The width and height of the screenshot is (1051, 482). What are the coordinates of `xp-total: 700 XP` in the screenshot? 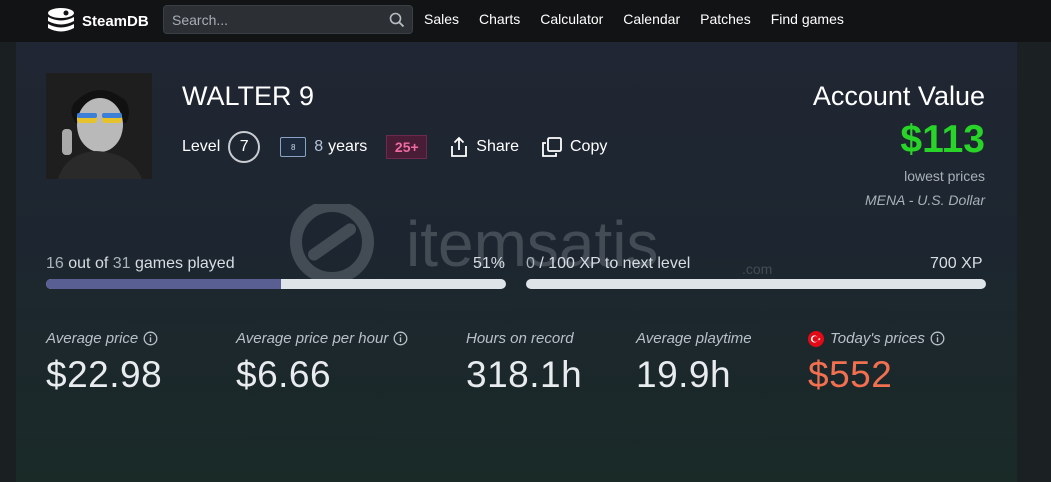 It's located at (956, 263).